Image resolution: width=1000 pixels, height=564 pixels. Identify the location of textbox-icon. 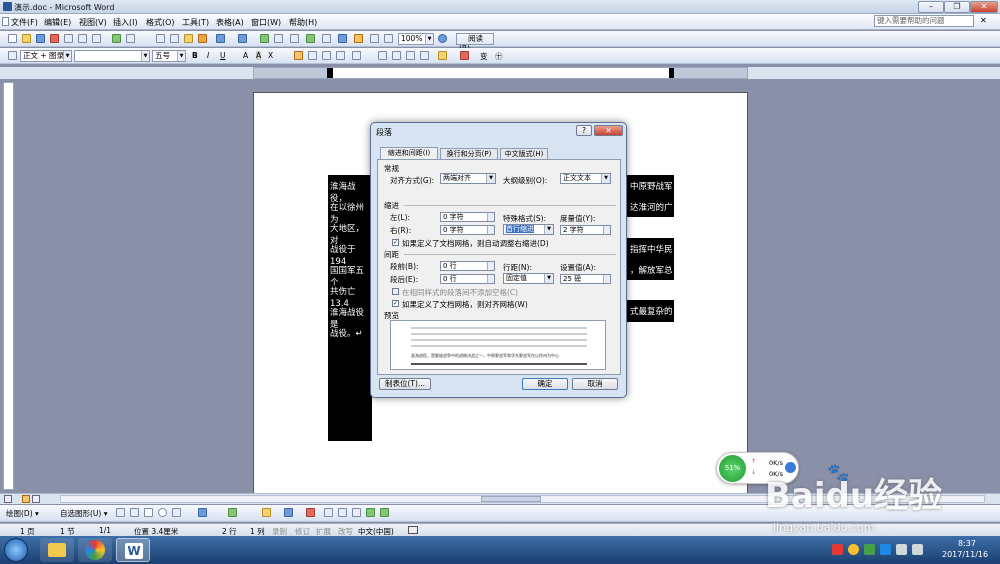
(176, 512).